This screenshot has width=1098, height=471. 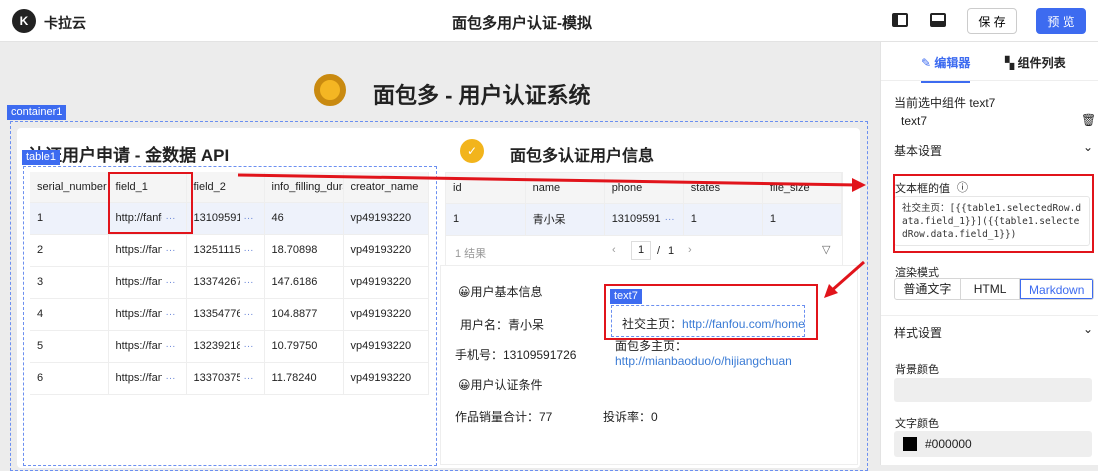 What do you see at coordinates (952, 63) in the screenshot?
I see `tab-label: 编辑器` at bounding box center [952, 63].